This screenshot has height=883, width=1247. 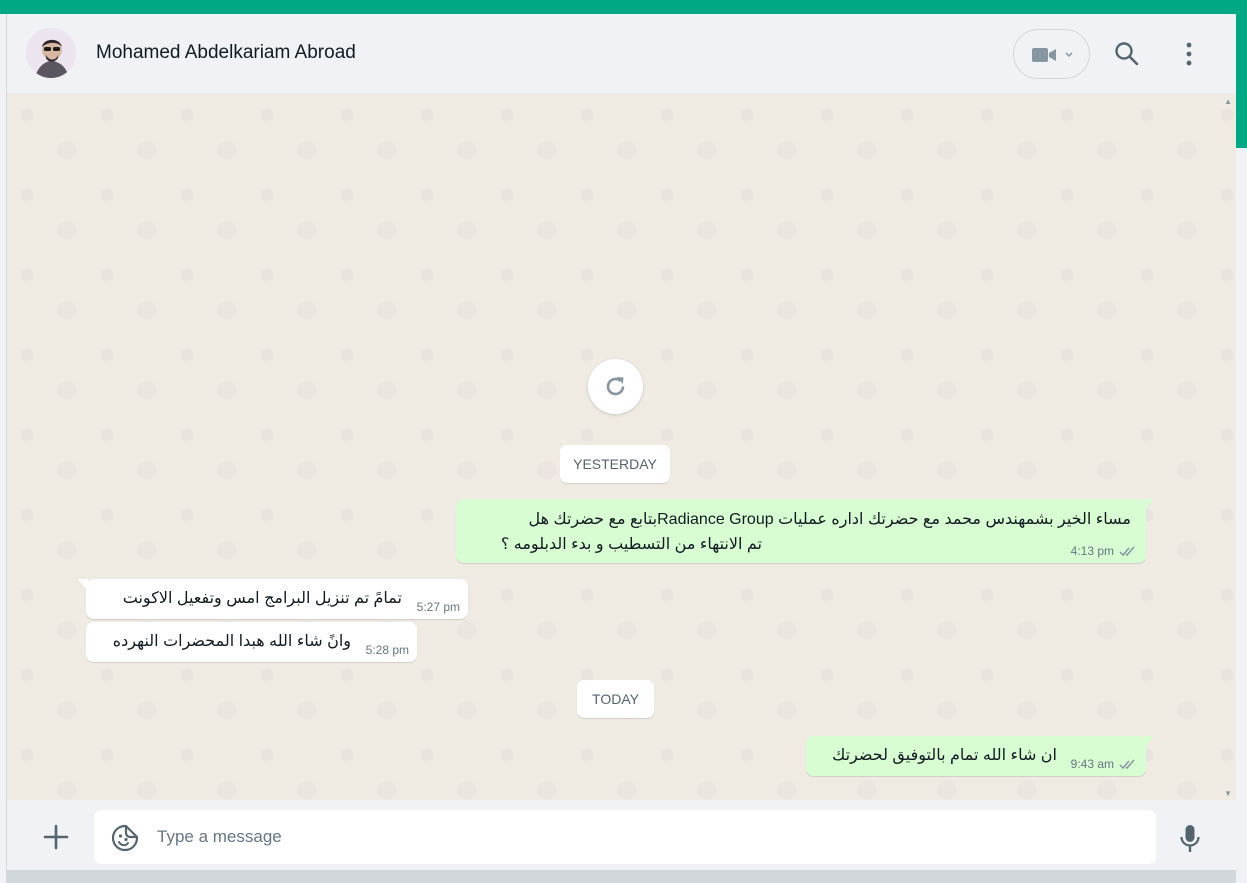 I want to click on message-input-box, so click(x=625, y=837).